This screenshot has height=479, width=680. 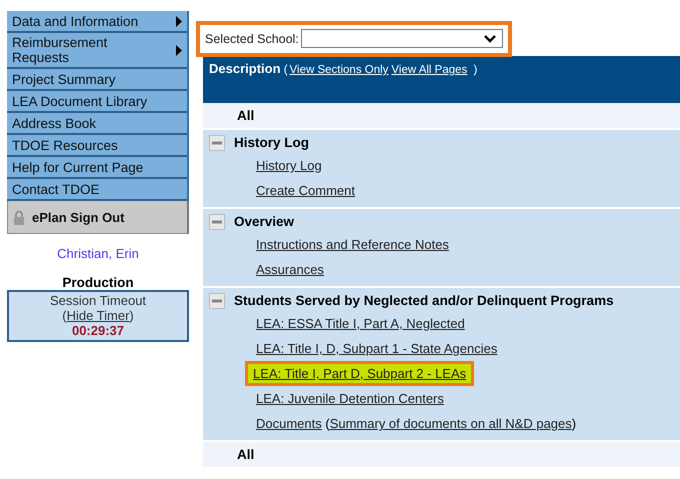 What do you see at coordinates (289, 165) in the screenshot?
I see `page-link: History Log` at bounding box center [289, 165].